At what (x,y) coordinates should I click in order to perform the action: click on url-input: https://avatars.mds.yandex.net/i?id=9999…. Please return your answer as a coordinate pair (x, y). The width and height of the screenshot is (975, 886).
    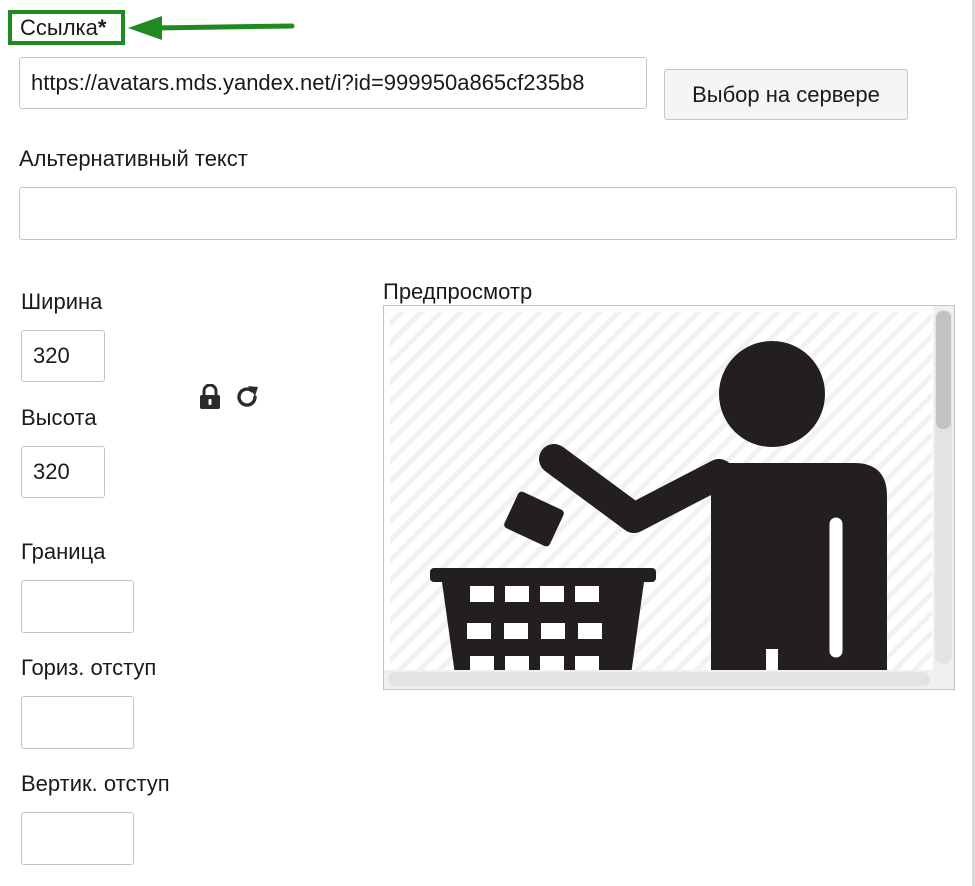
    Looking at the image, I should click on (333, 83).